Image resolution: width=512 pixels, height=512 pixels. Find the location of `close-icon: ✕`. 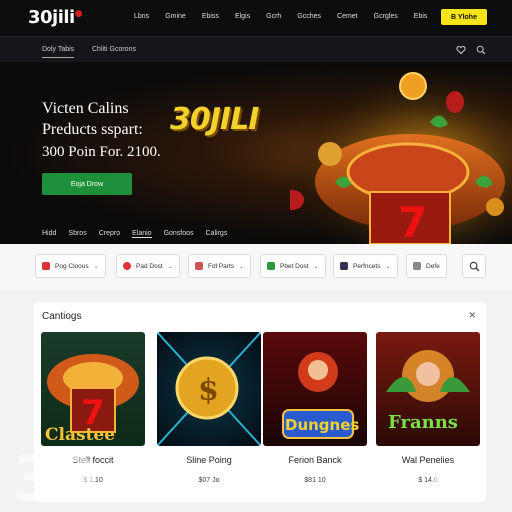

close-icon: ✕ is located at coordinates (472, 315).